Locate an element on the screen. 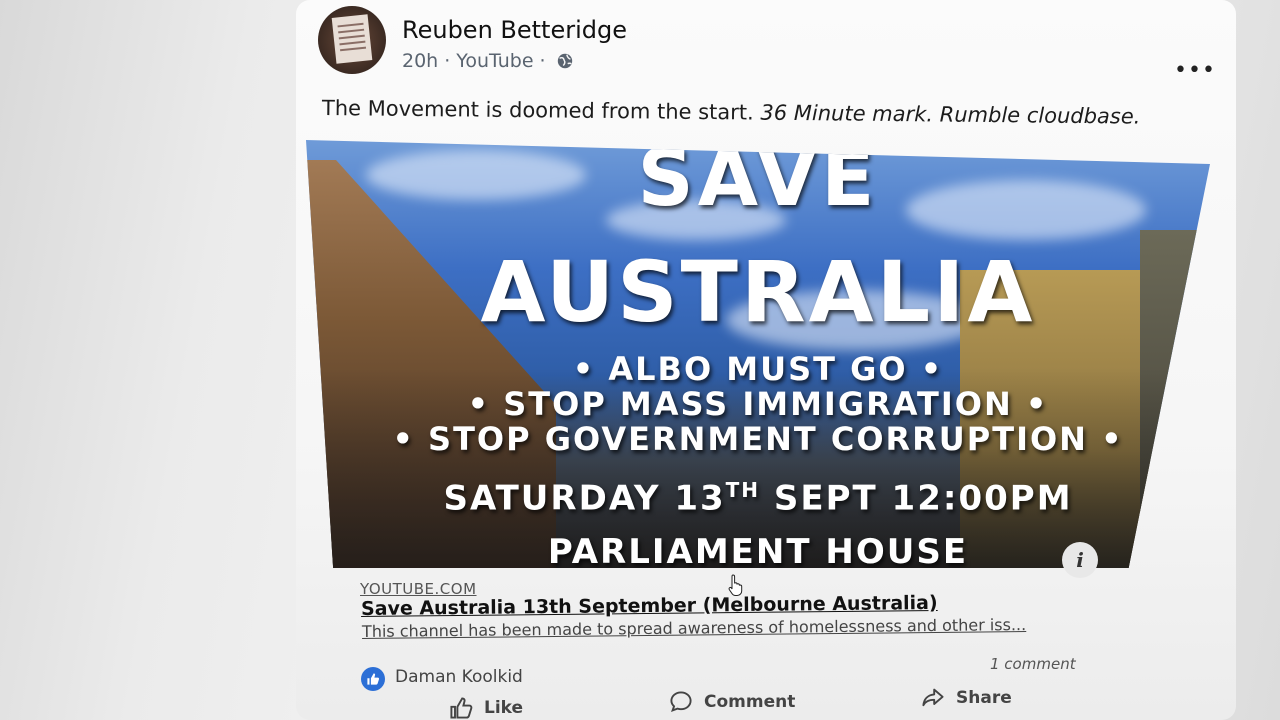  like-reaction-icon is located at coordinates (373, 679).